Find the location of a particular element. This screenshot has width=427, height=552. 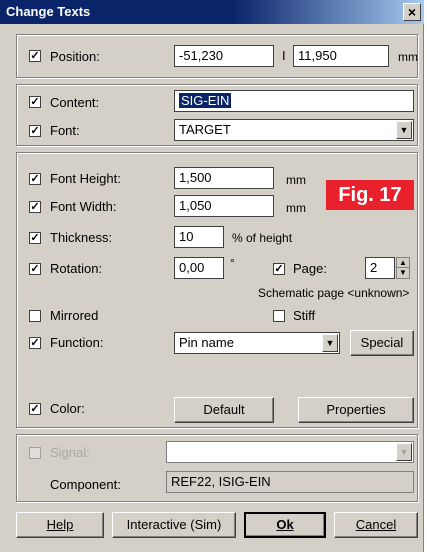

thickness-label: Thickness: is located at coordinates (81, 237).